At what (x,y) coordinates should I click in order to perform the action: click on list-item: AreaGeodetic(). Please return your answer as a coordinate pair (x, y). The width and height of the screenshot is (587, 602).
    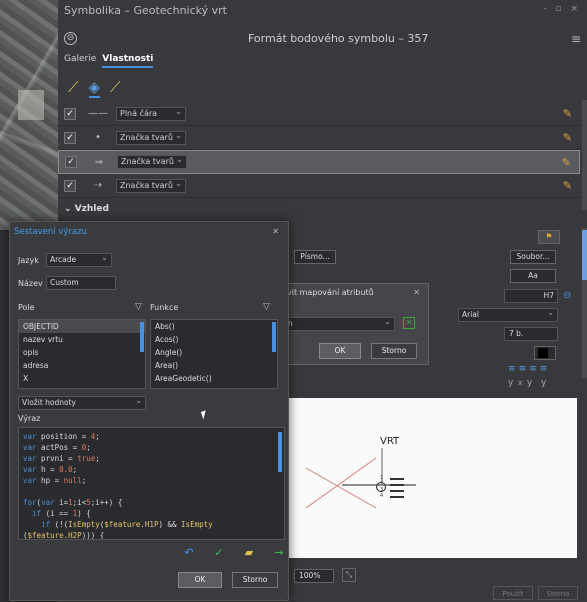
    Looking at the image, I should click on (214, 378).